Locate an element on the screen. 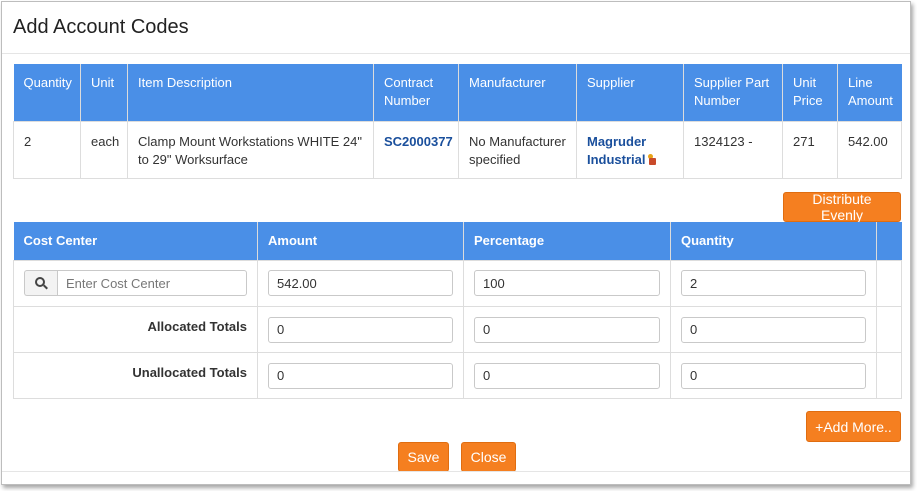  cell-unallocated-percentage is located at coordinates (567, 375).